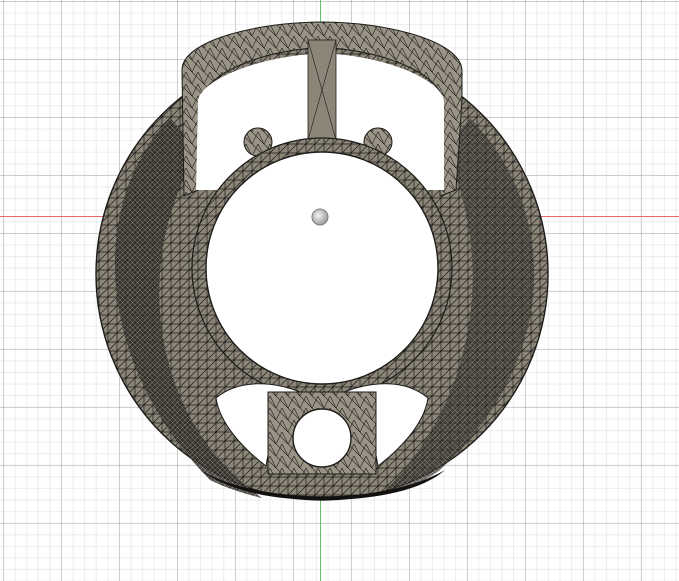 Image resolution: width=679 pixels, height=581 pixels. What do you see at coordinates (320, 217) in the screenshot?
I see `origin-point-icon` at bounding box center [320, 217].